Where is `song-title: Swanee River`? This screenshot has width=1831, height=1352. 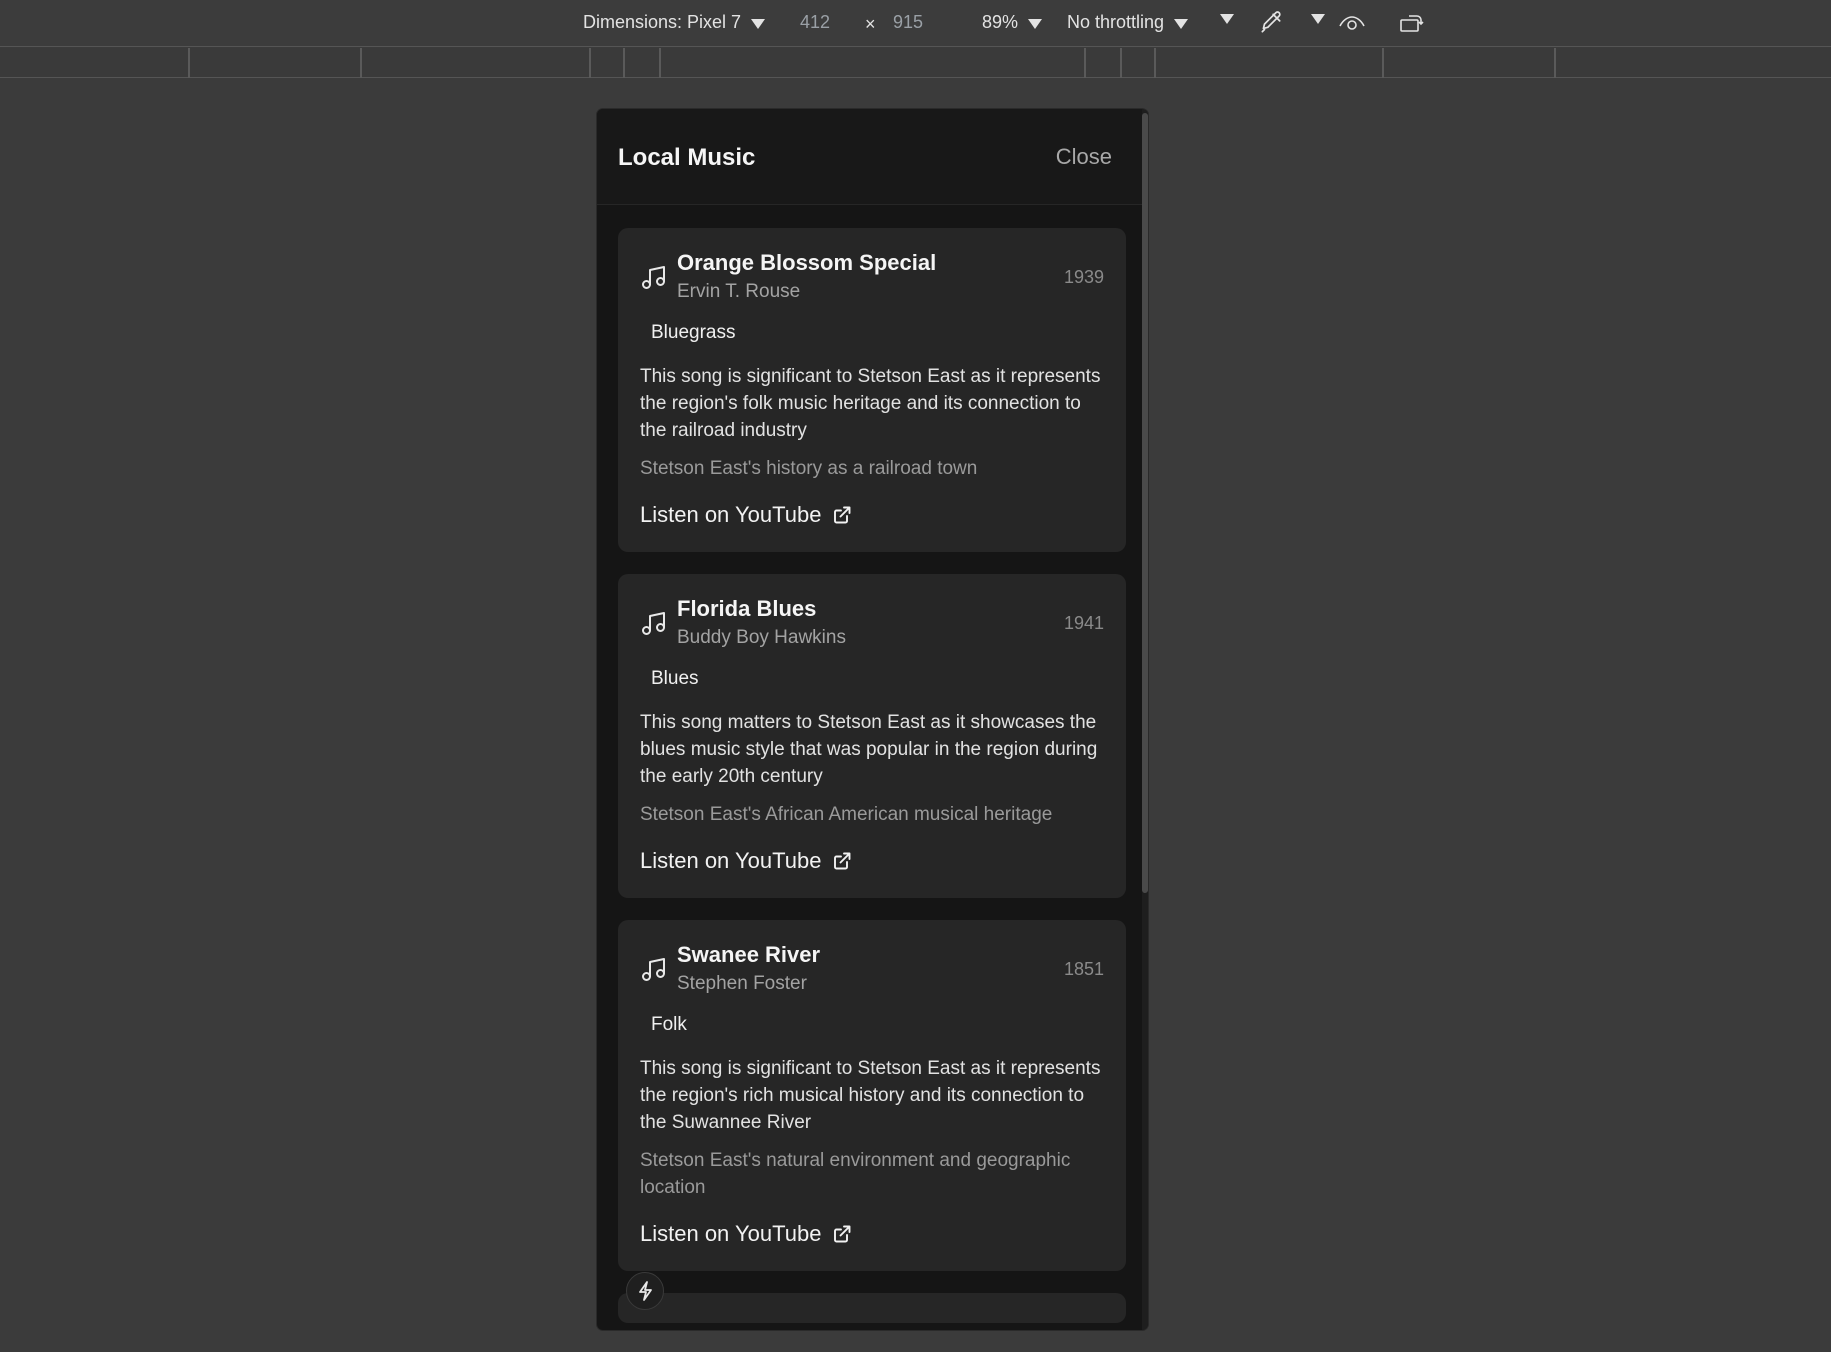 song-title: Swanee River is located at coordinates (749, 954).